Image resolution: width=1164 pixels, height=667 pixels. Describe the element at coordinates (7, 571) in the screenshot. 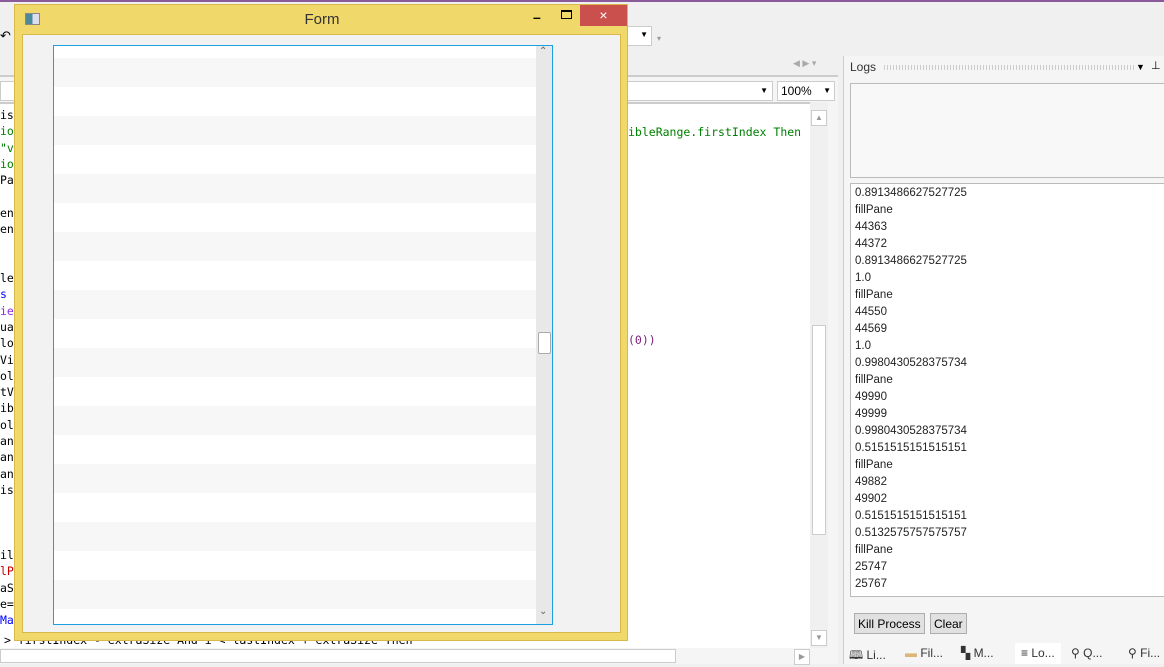

I see `code-line: lP` at that location.